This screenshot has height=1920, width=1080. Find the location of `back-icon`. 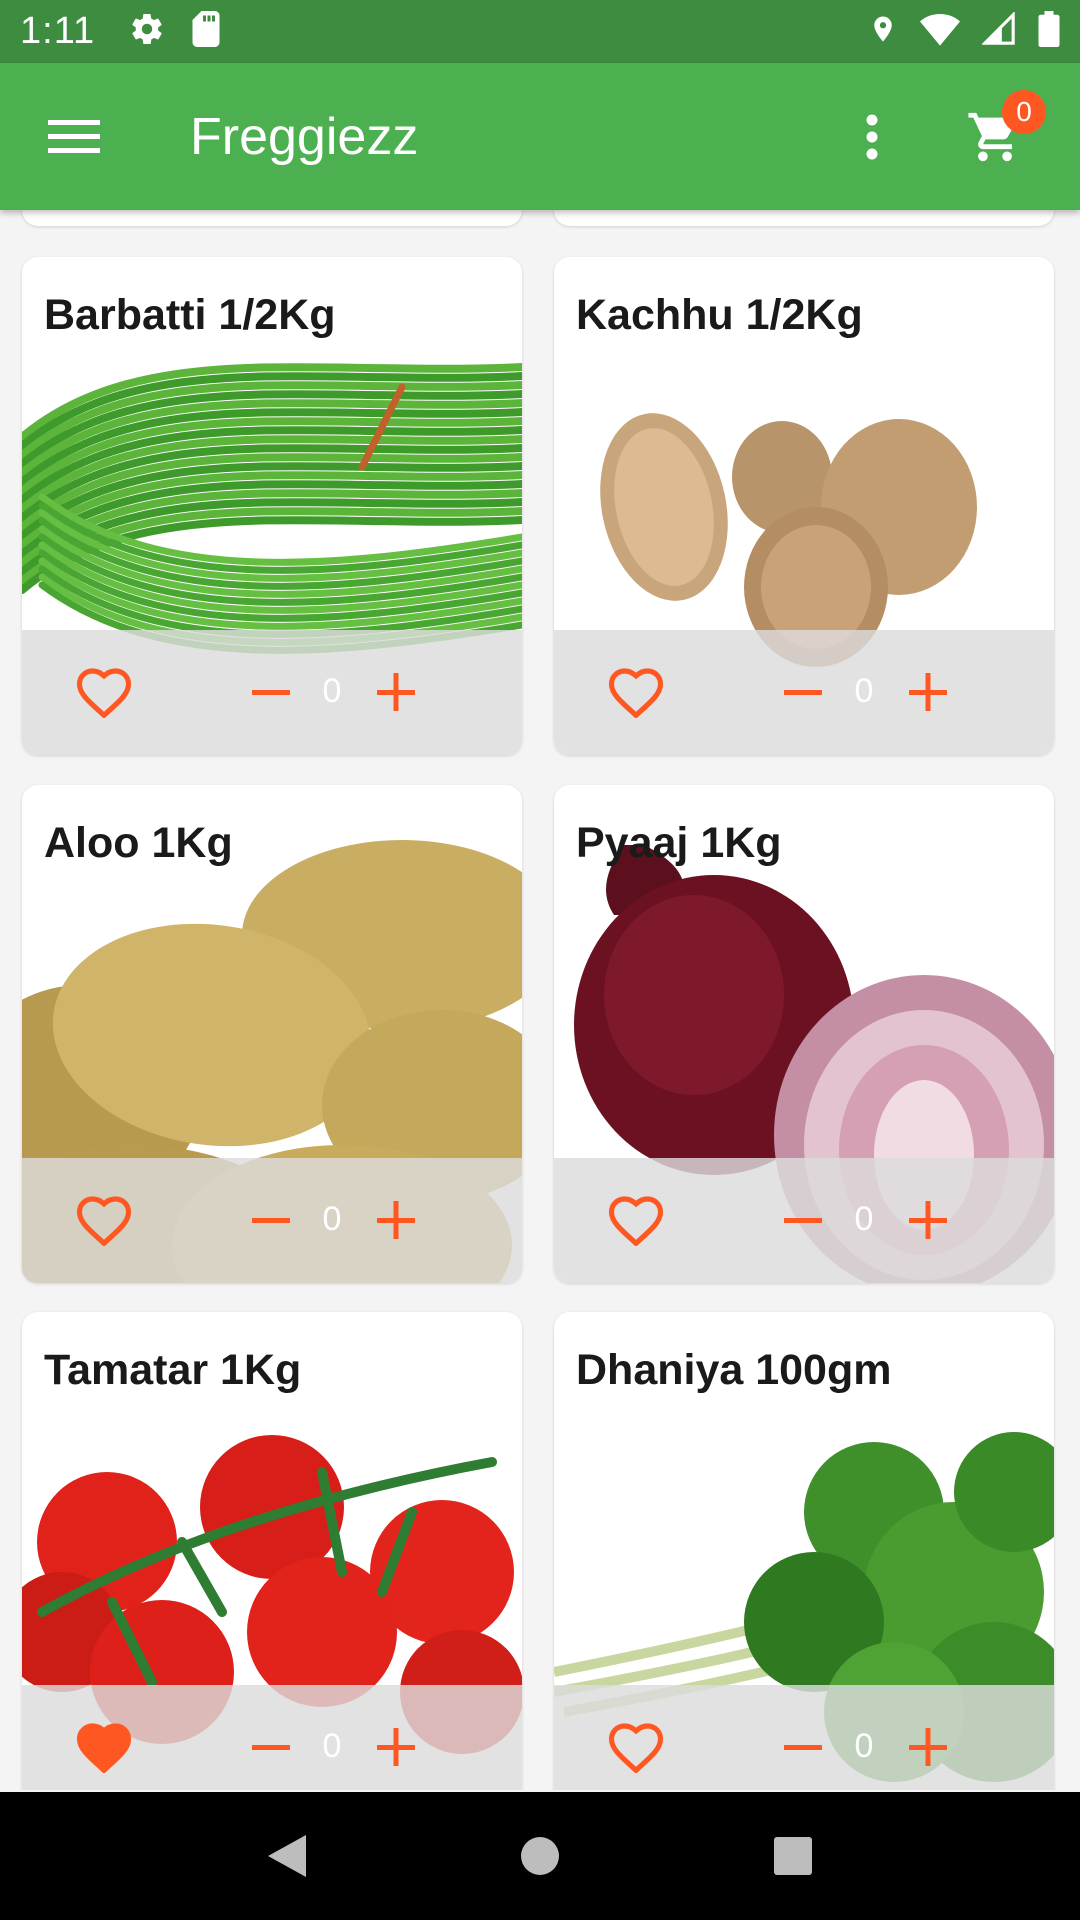

back-icon is located at coordinates (286, 1856).